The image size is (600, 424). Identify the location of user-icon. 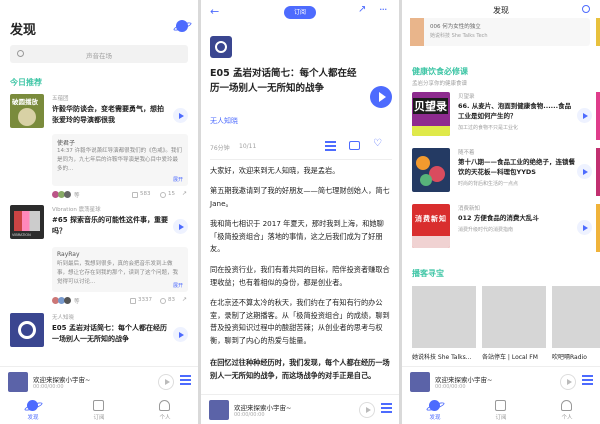
(165, 405).